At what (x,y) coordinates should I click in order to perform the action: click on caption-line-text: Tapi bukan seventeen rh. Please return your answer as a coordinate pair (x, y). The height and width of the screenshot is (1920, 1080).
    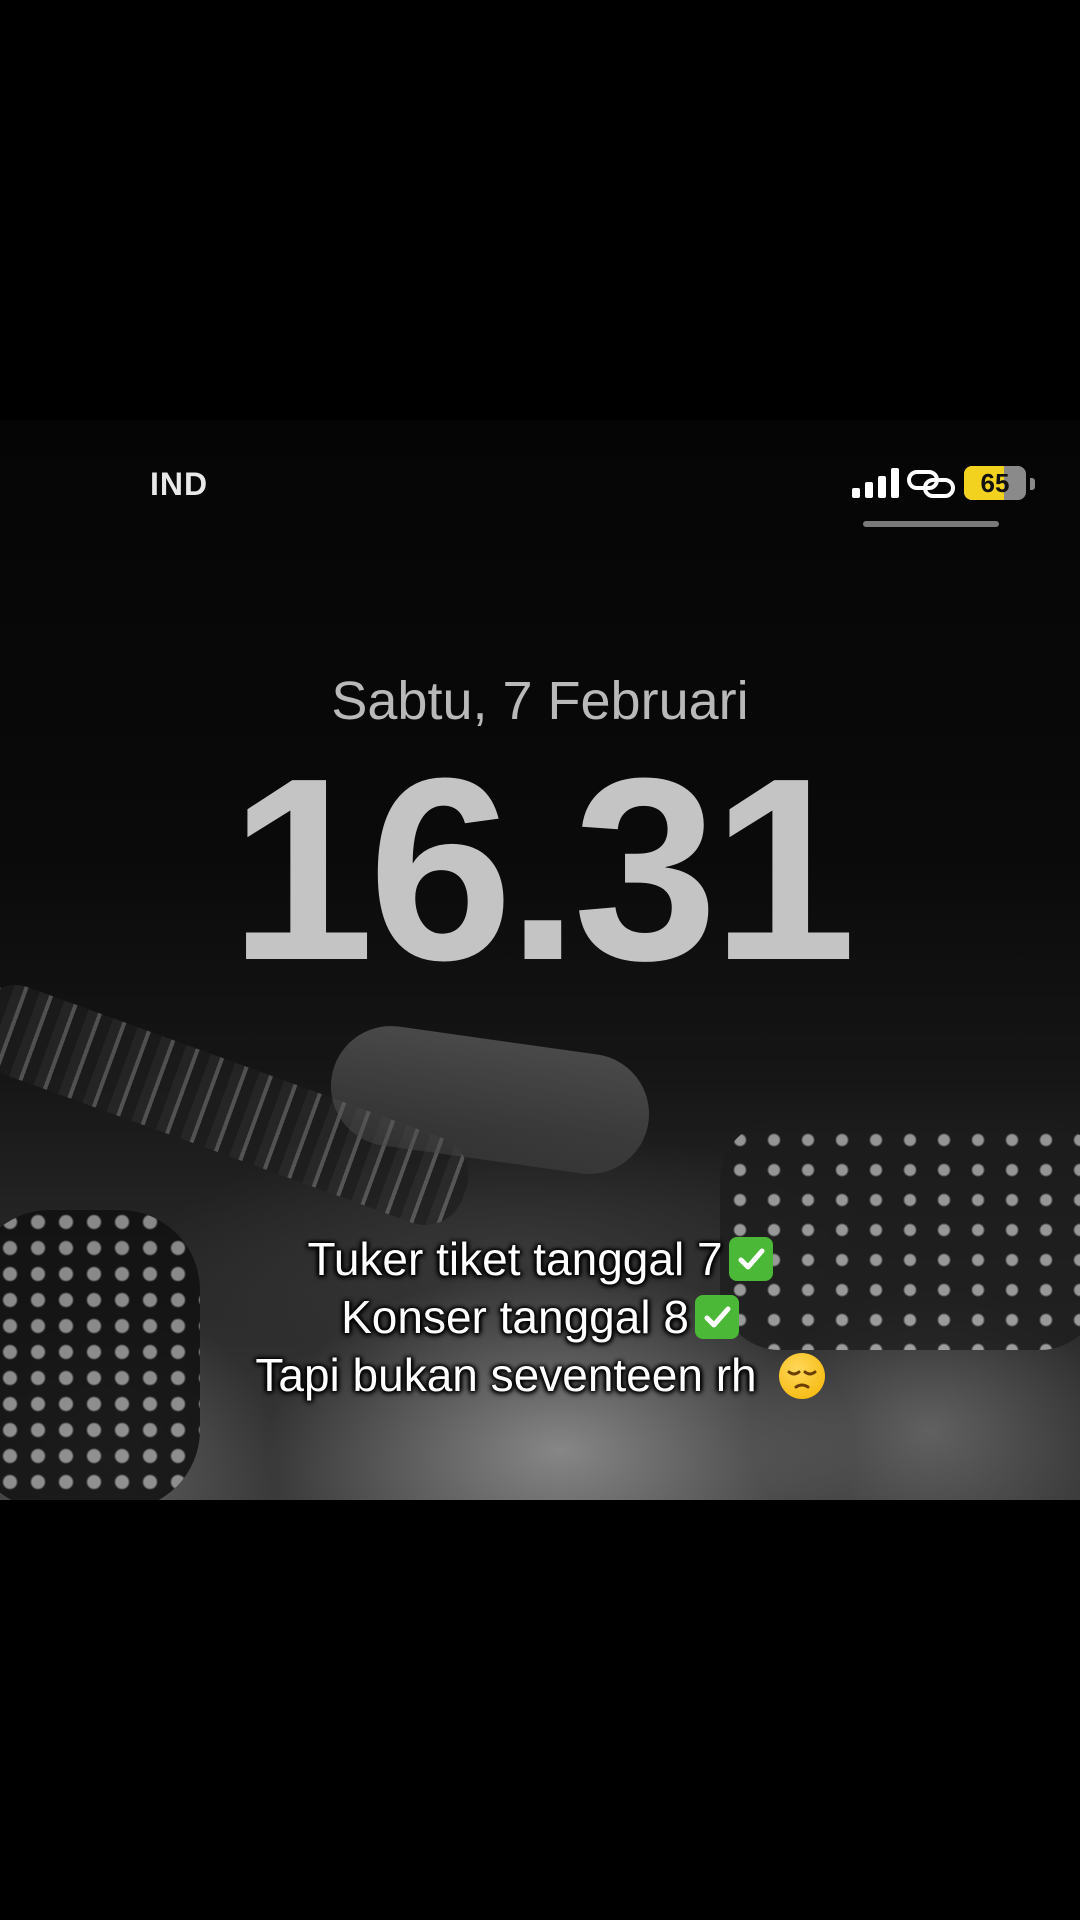
    Looking at the image, I should click on (506, 1375).